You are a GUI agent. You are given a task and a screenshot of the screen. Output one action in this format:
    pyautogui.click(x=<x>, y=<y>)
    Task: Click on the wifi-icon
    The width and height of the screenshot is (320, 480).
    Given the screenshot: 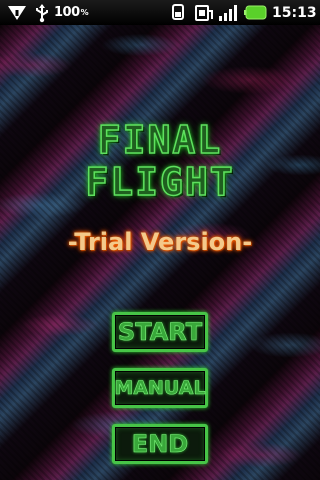 What is the action you would take?
    pyautogui.click(x=178, y=12)
    